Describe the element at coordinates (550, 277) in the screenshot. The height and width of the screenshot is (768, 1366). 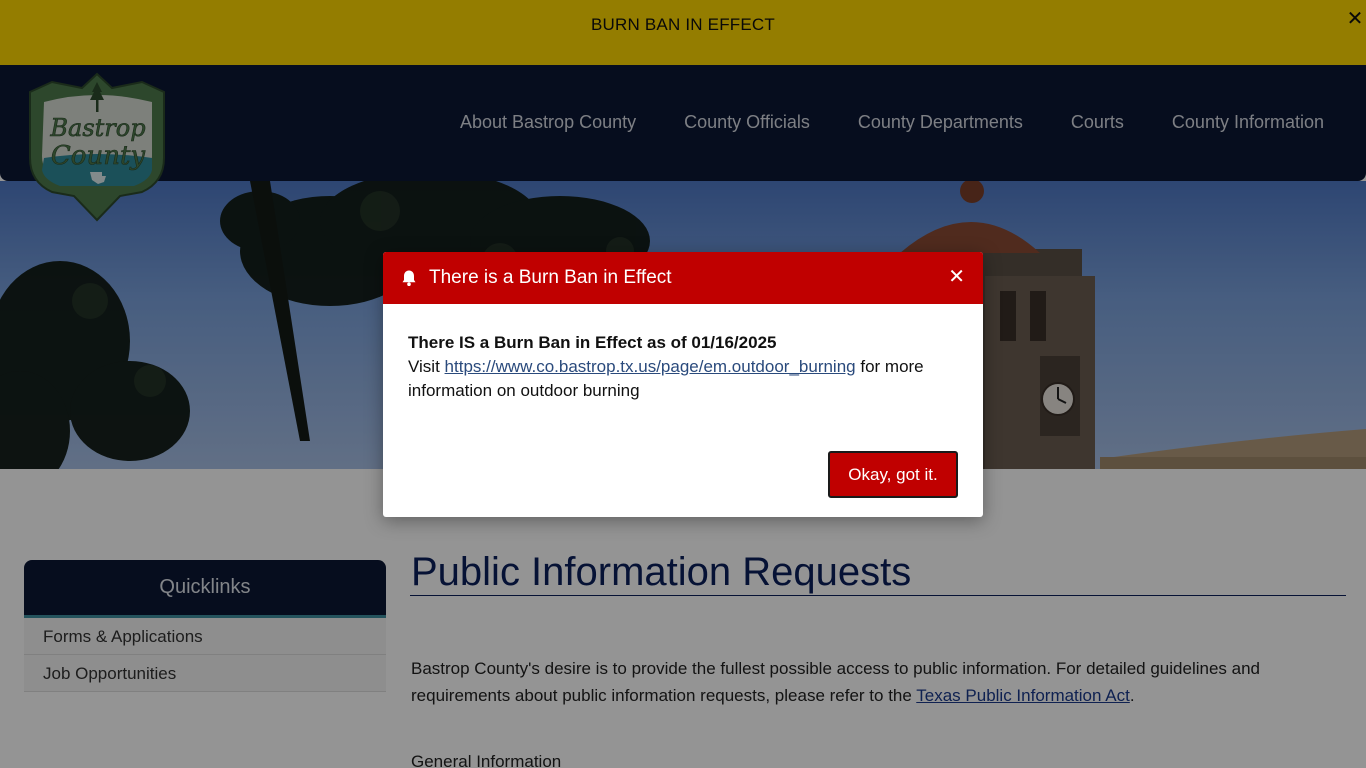
I see `modal-title: There is a Burn Ban in Effect` at that location.